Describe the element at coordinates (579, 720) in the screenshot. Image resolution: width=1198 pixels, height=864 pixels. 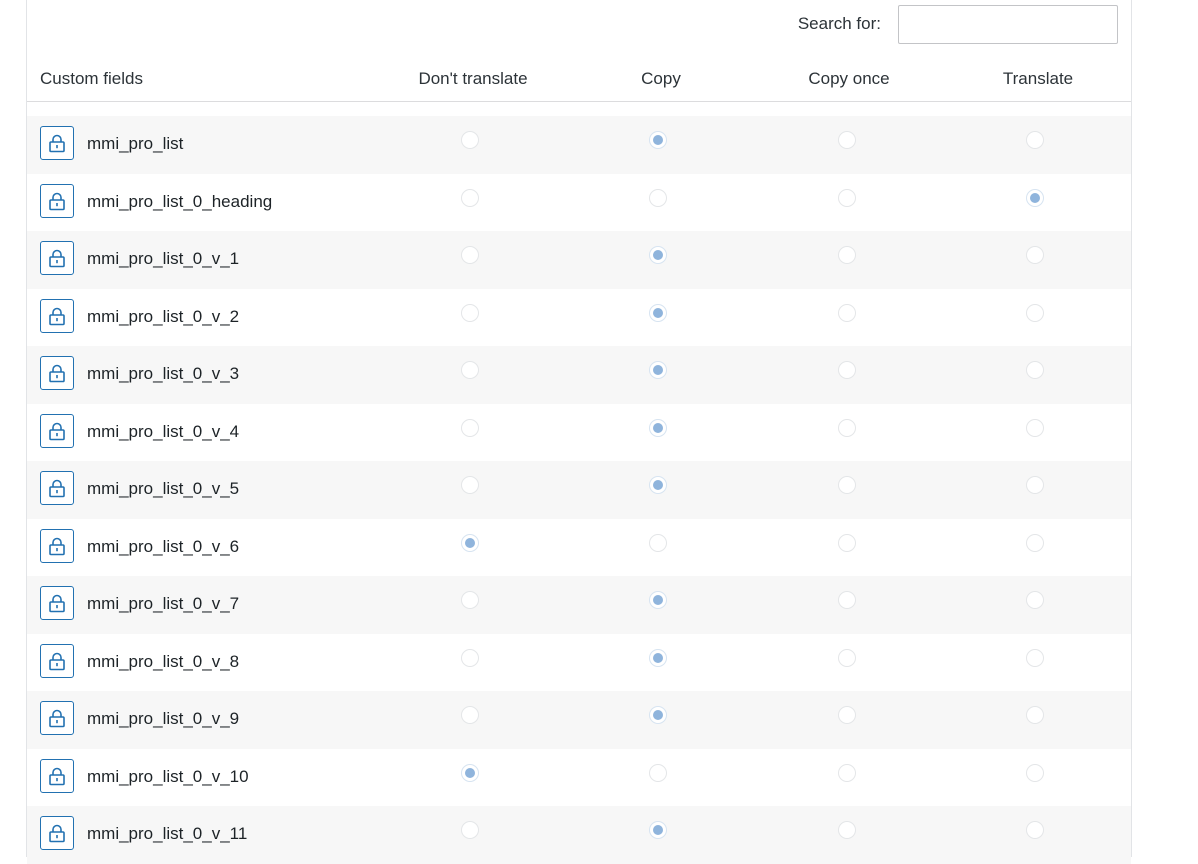
I see `table-row: mmi_pro_list_0_v_9` at that location.